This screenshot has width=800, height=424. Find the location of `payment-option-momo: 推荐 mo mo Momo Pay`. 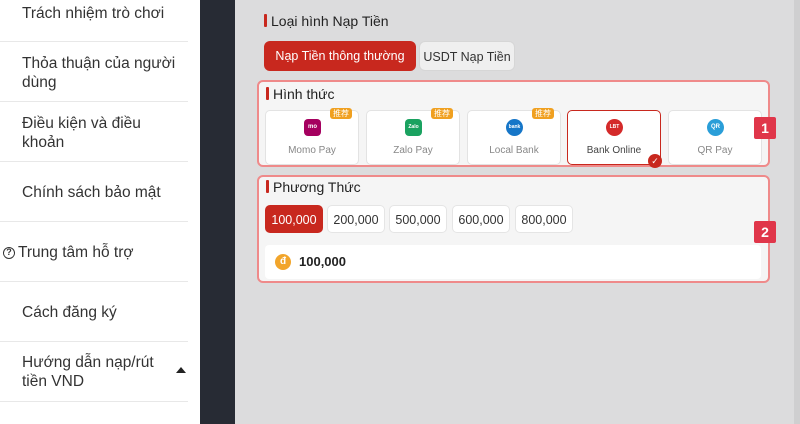

payment-option-momo: 推荐 mo mo Momo Pay is located at coordinates (312, 136).